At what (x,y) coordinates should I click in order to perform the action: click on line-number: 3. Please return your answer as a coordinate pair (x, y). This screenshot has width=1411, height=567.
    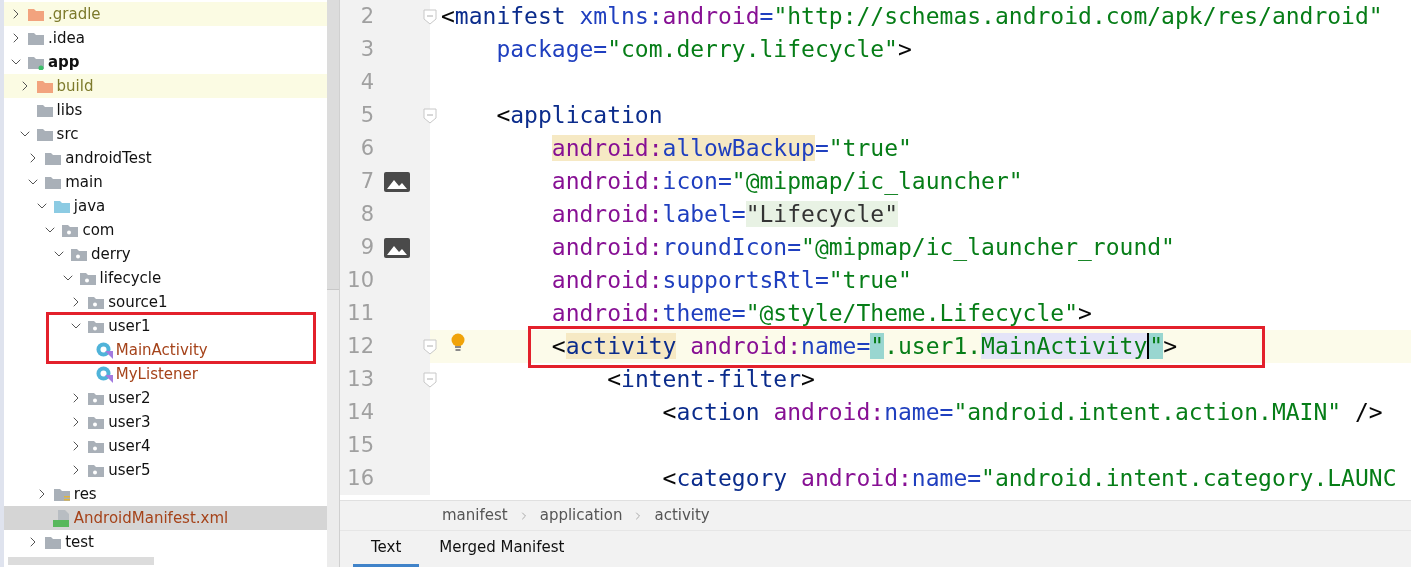
    Looking at the image, I should click on (366, 49).